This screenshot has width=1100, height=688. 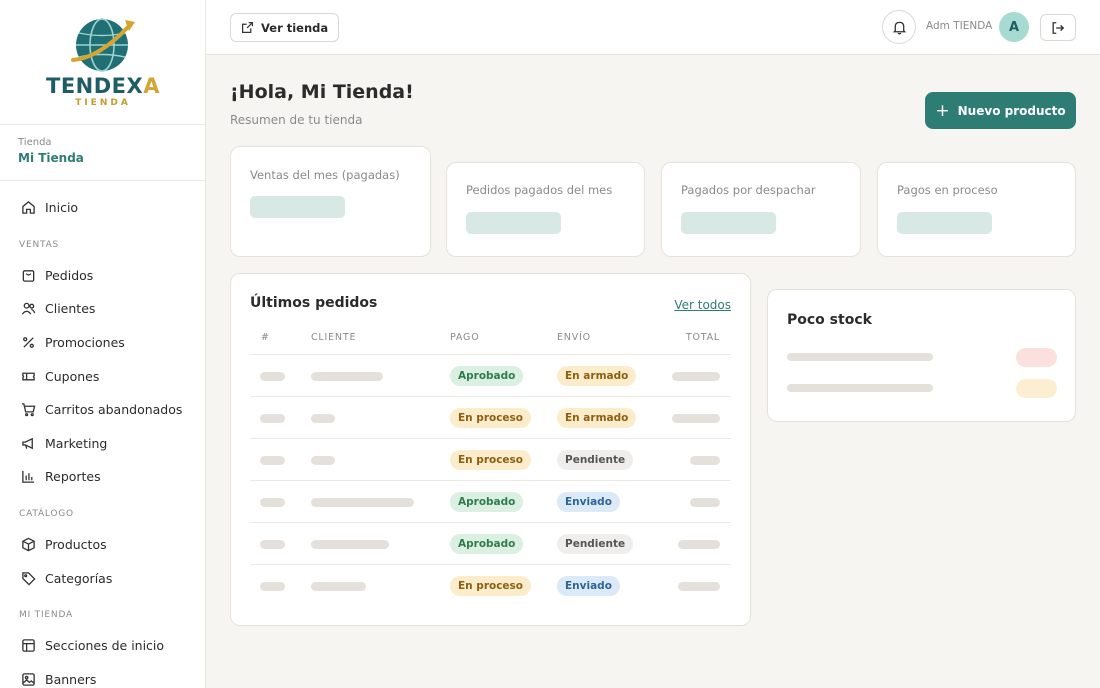 What do you see at coordinates (85, 343) in the screenshot?
I see `sidebar-item-label: Promociones` at bounding box center [85, 343].